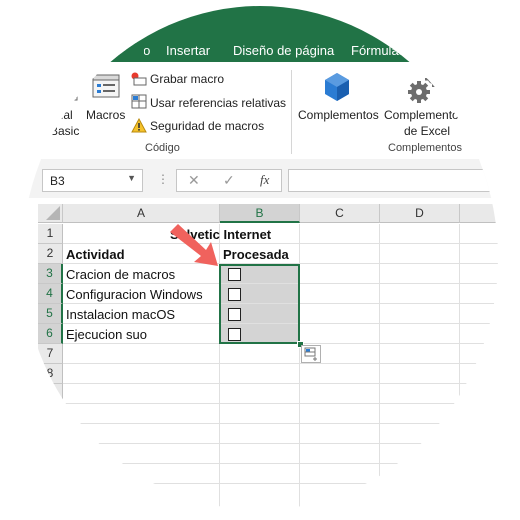  What do you see at coordinates (67, 87) in the screenshot?
I see `visual-basic-icon` at bounding box center [67, 87].